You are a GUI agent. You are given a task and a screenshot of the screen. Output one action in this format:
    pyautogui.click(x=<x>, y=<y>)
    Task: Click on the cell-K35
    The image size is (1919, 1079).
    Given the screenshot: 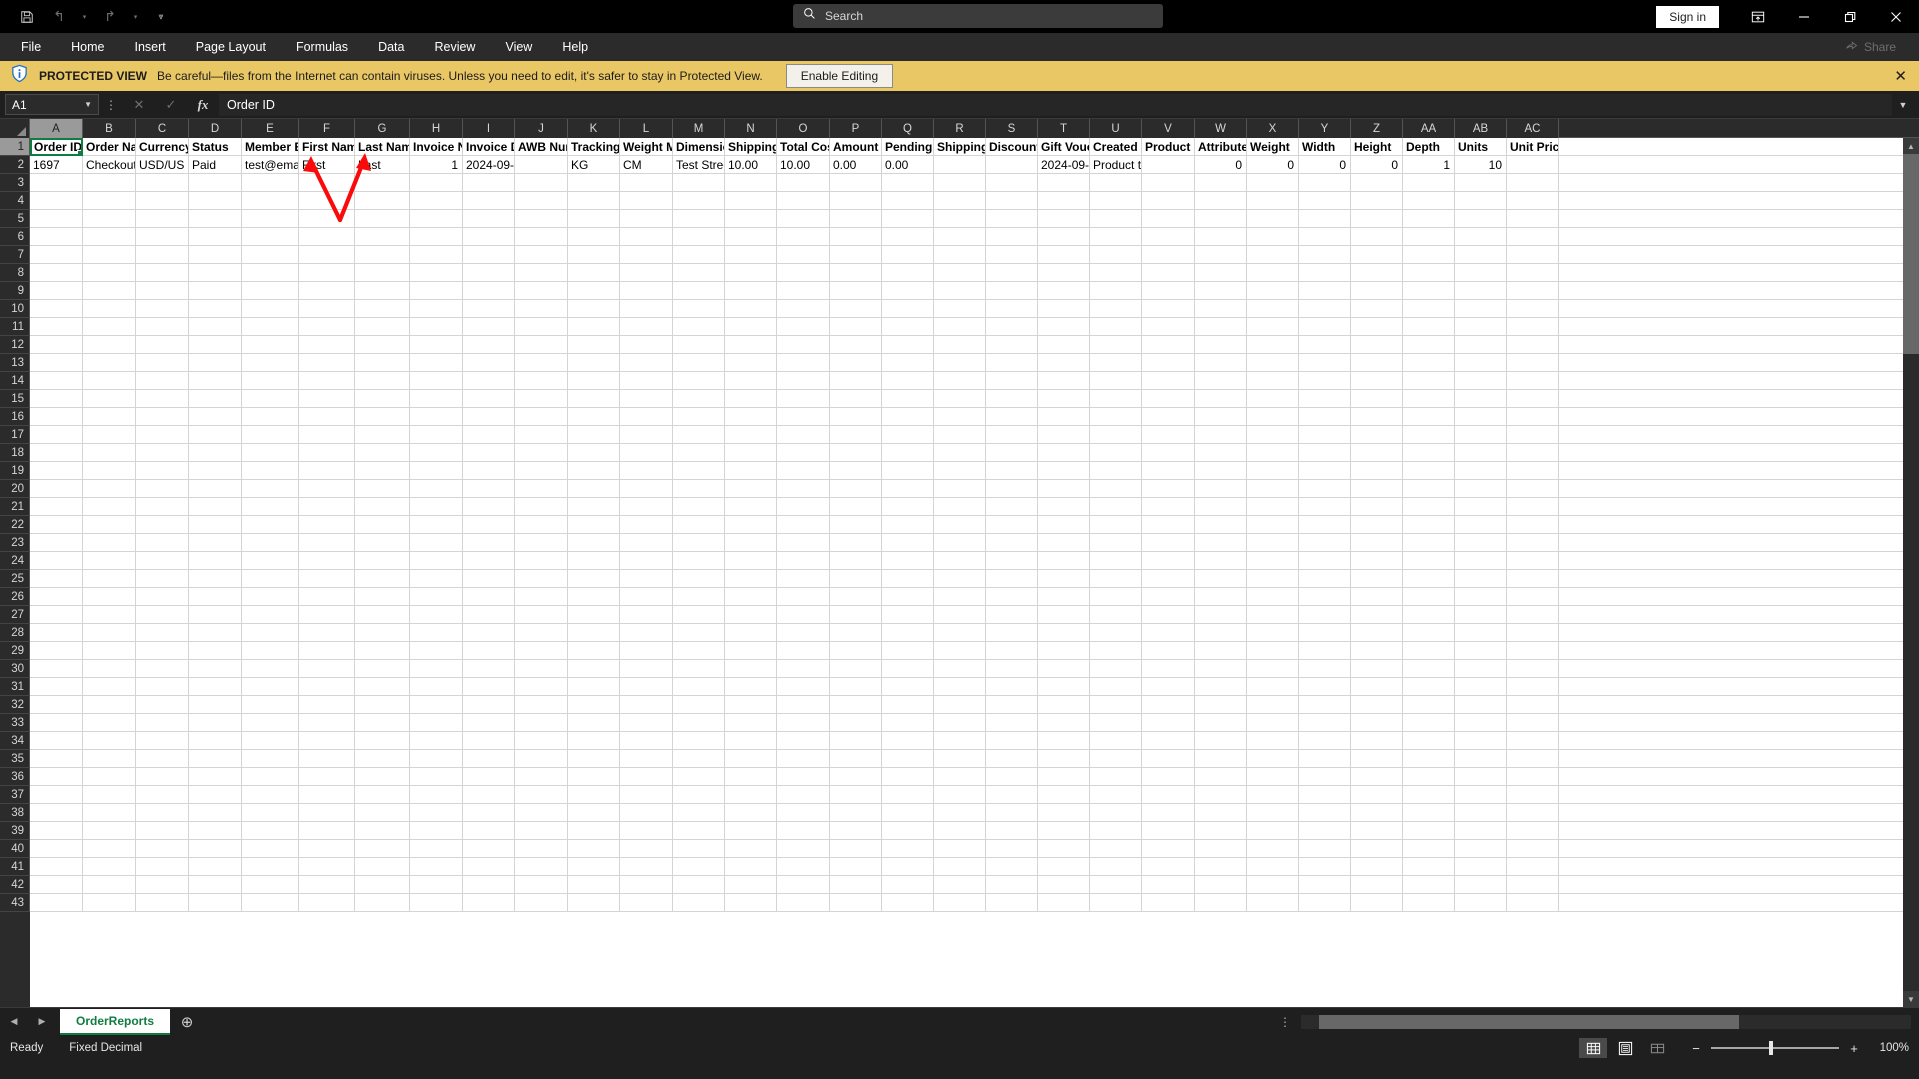 What is the action you would take?
    pyautogui.click(x=594, y=759)
    